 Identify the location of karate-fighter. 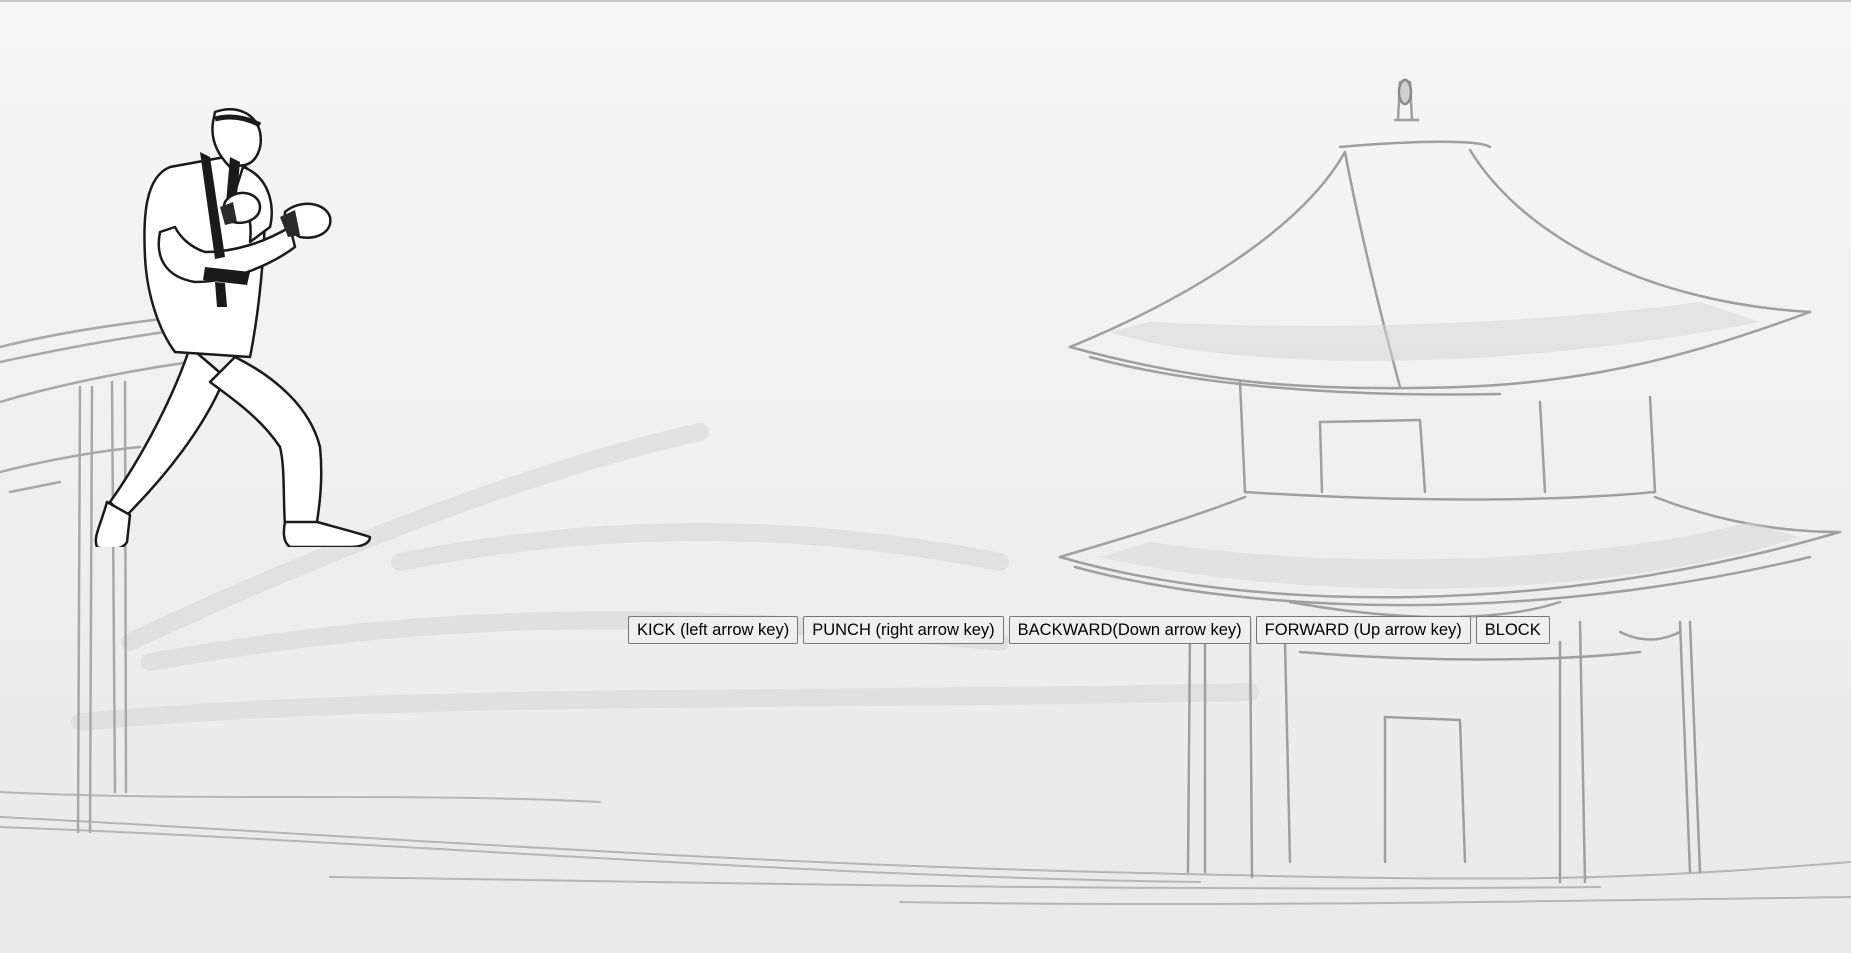
(233, 327).